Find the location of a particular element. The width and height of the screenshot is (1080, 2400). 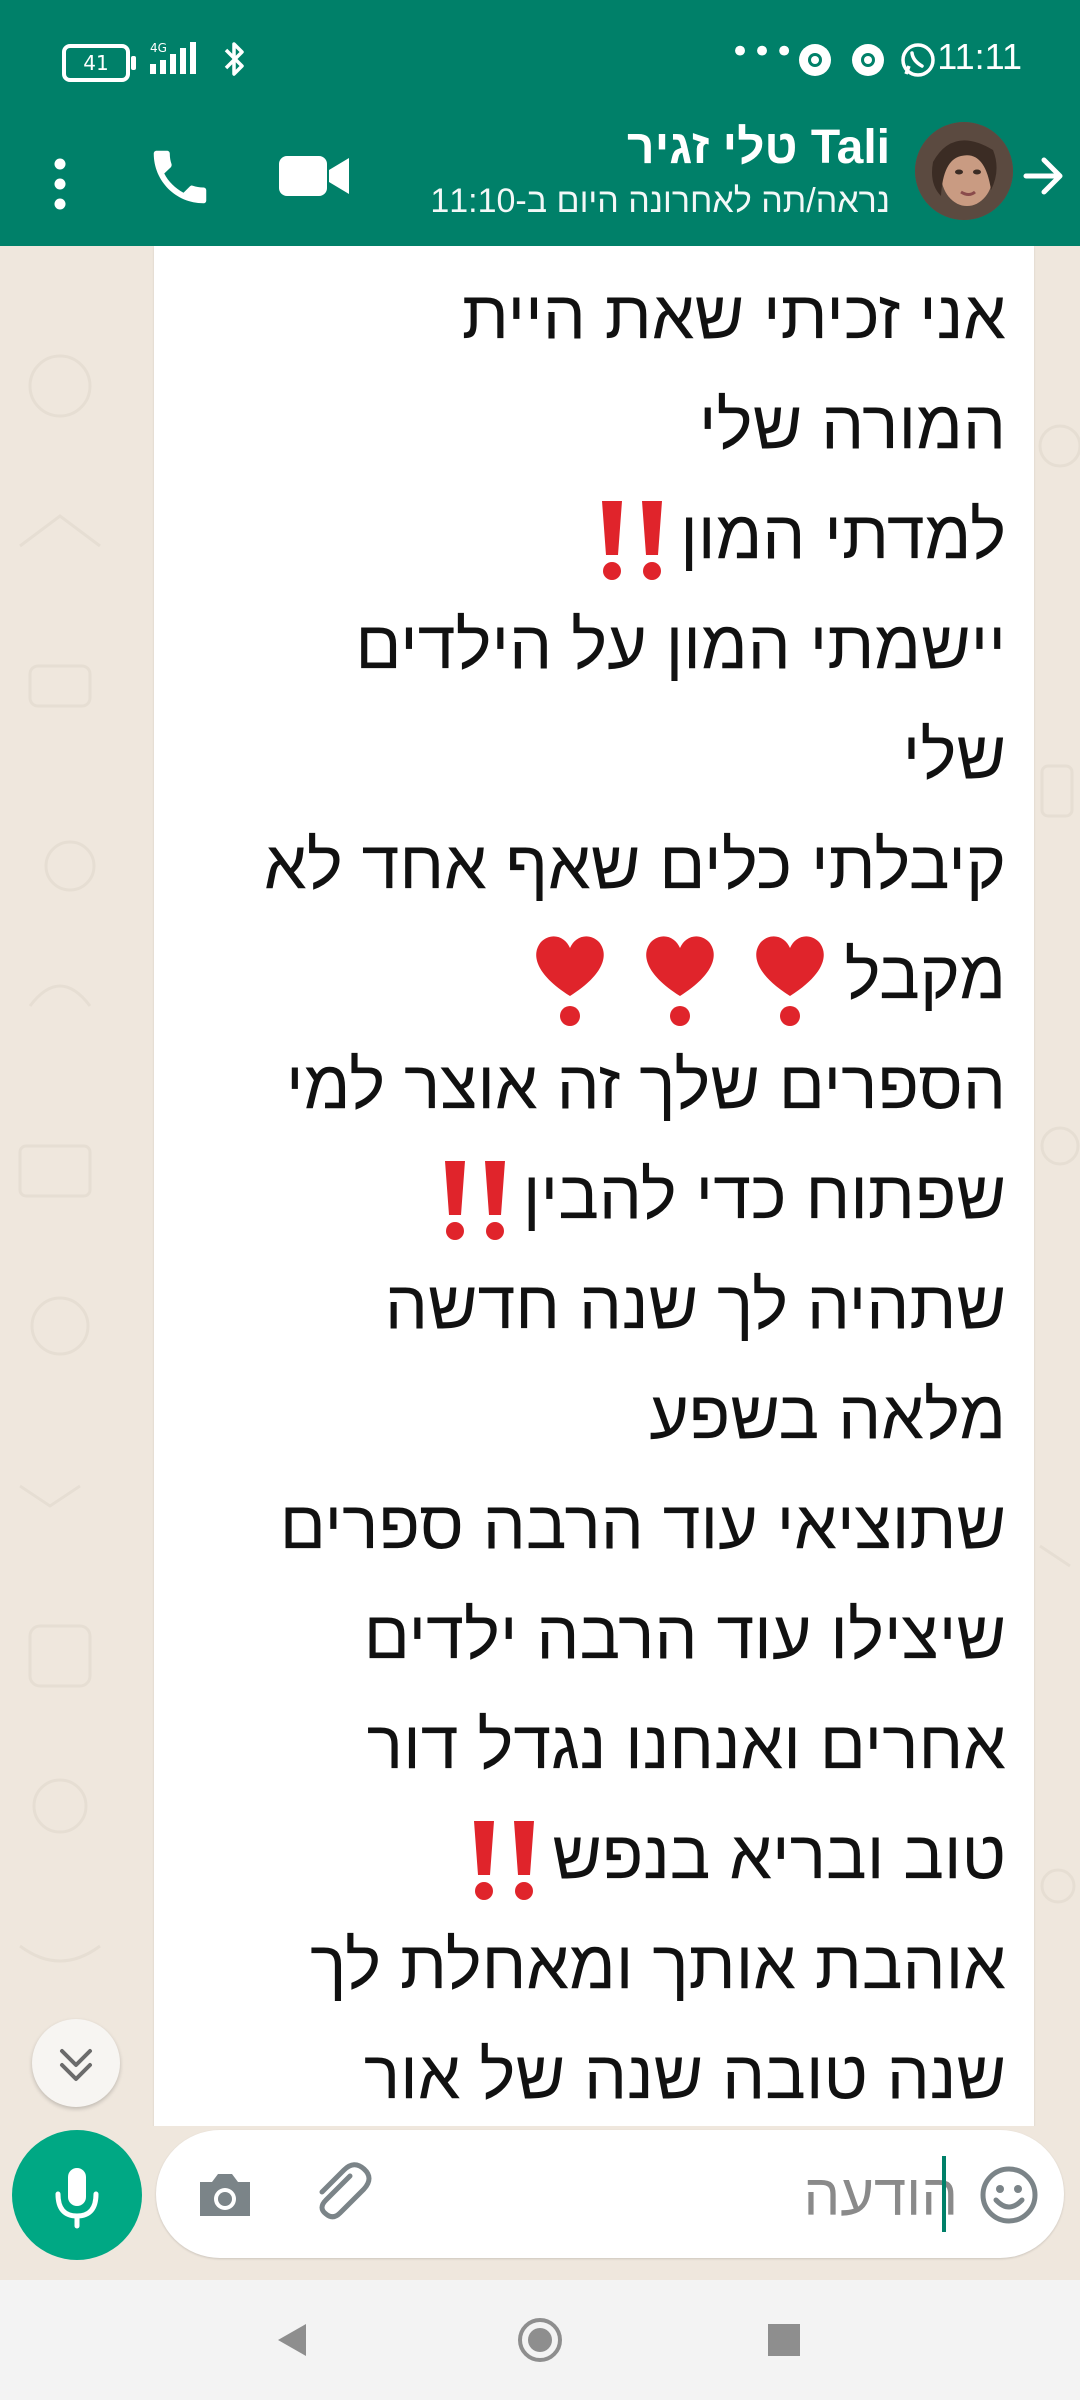

voice-message-button is located at coordinates (77, 2195).